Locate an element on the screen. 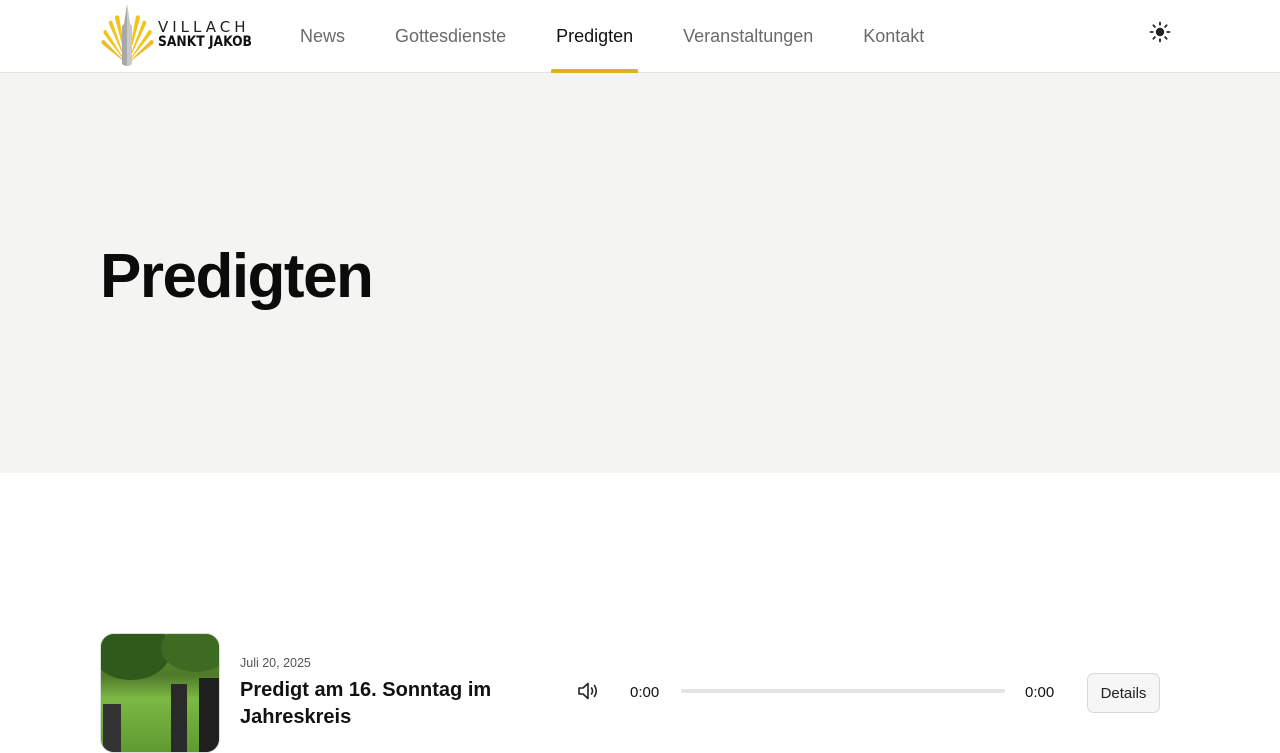 This screenshot has height=753, width=1280. page-title: Predigten is located at coordinates (237, 276).